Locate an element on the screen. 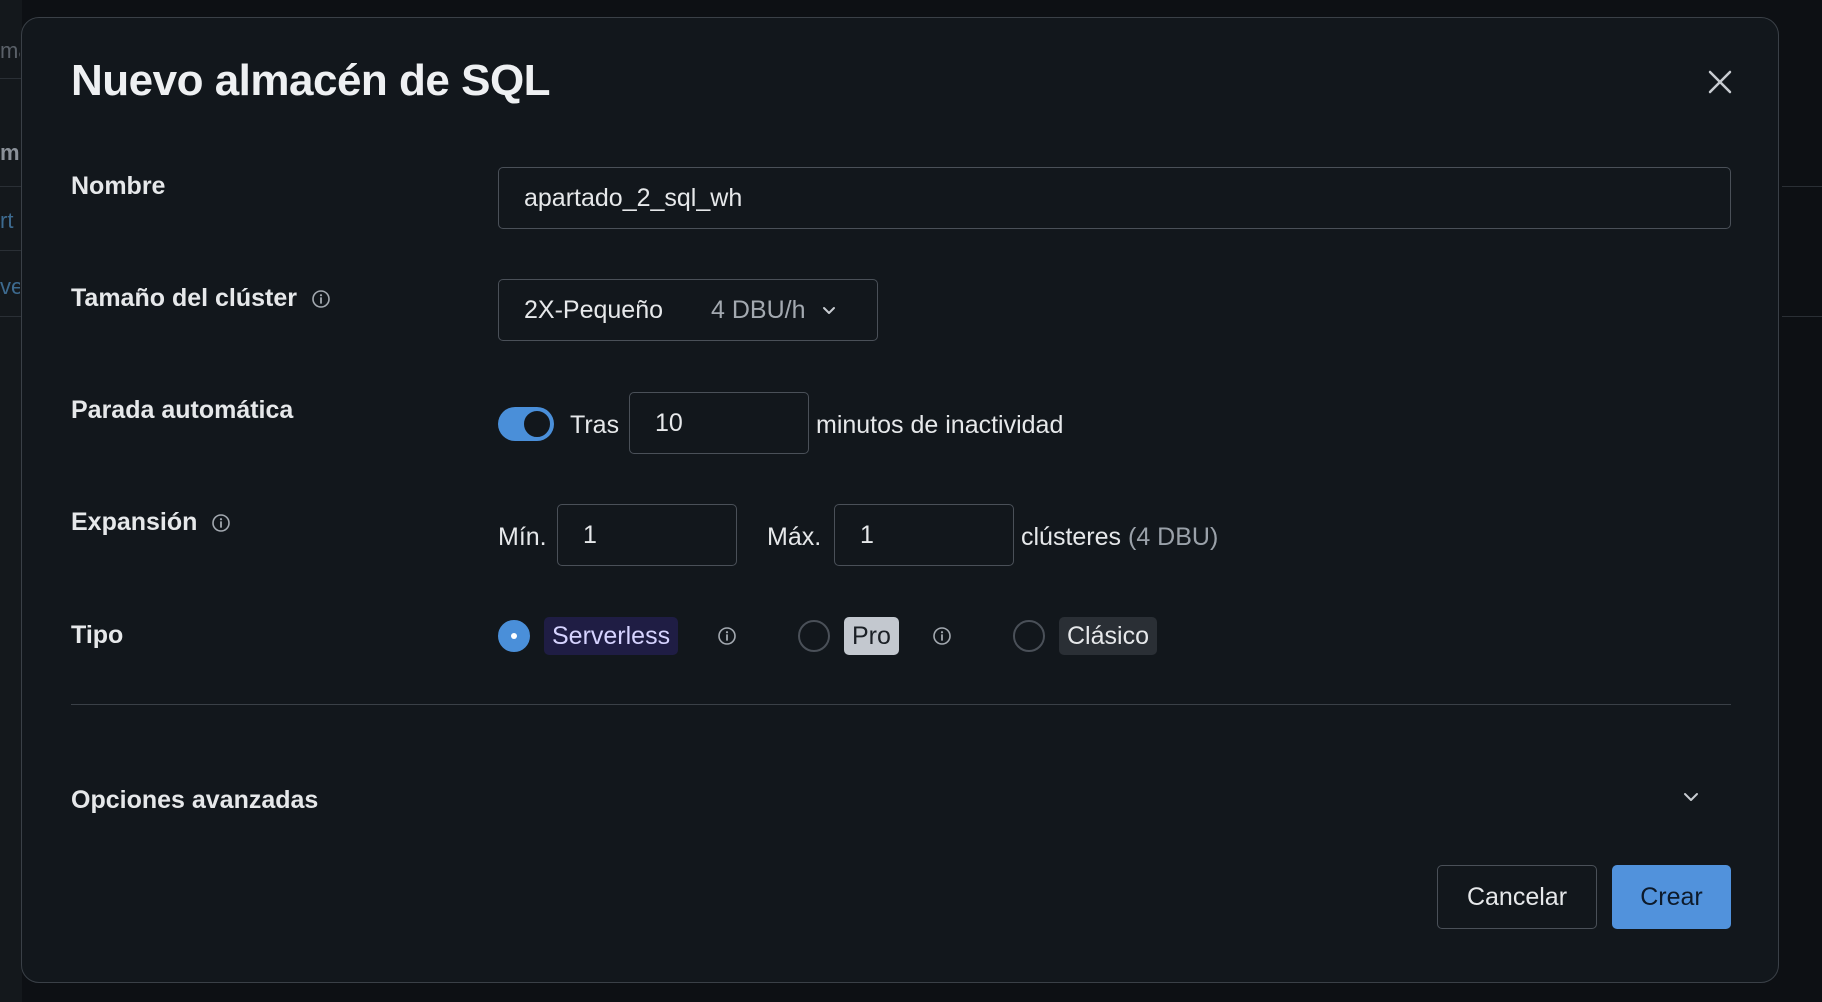  scaling-suffix: clústeres (4 DBU) is located at coordinates (1119, 537).